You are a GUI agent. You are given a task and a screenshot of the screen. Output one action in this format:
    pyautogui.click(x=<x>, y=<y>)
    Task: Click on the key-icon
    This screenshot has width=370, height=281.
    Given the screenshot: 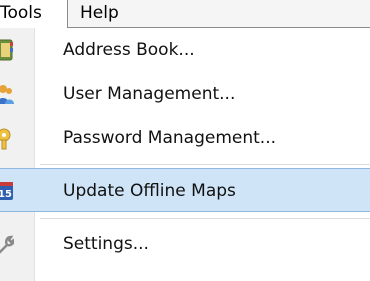 What is the action you would take?
    pyautogui.click(x=7, y=138)
    